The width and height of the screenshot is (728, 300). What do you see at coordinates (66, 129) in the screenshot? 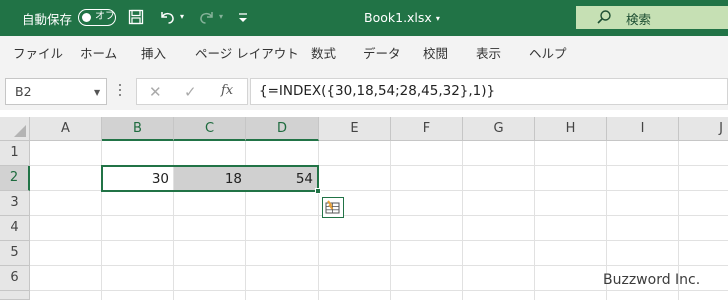
I see `column-header-a: A` at bounding box center [66, 129].